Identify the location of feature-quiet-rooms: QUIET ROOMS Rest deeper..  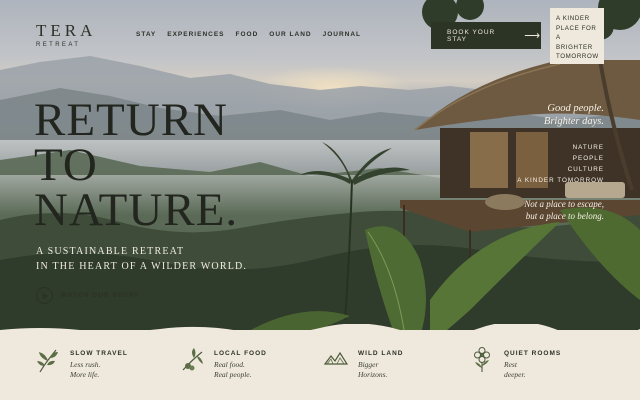
(515, 363).